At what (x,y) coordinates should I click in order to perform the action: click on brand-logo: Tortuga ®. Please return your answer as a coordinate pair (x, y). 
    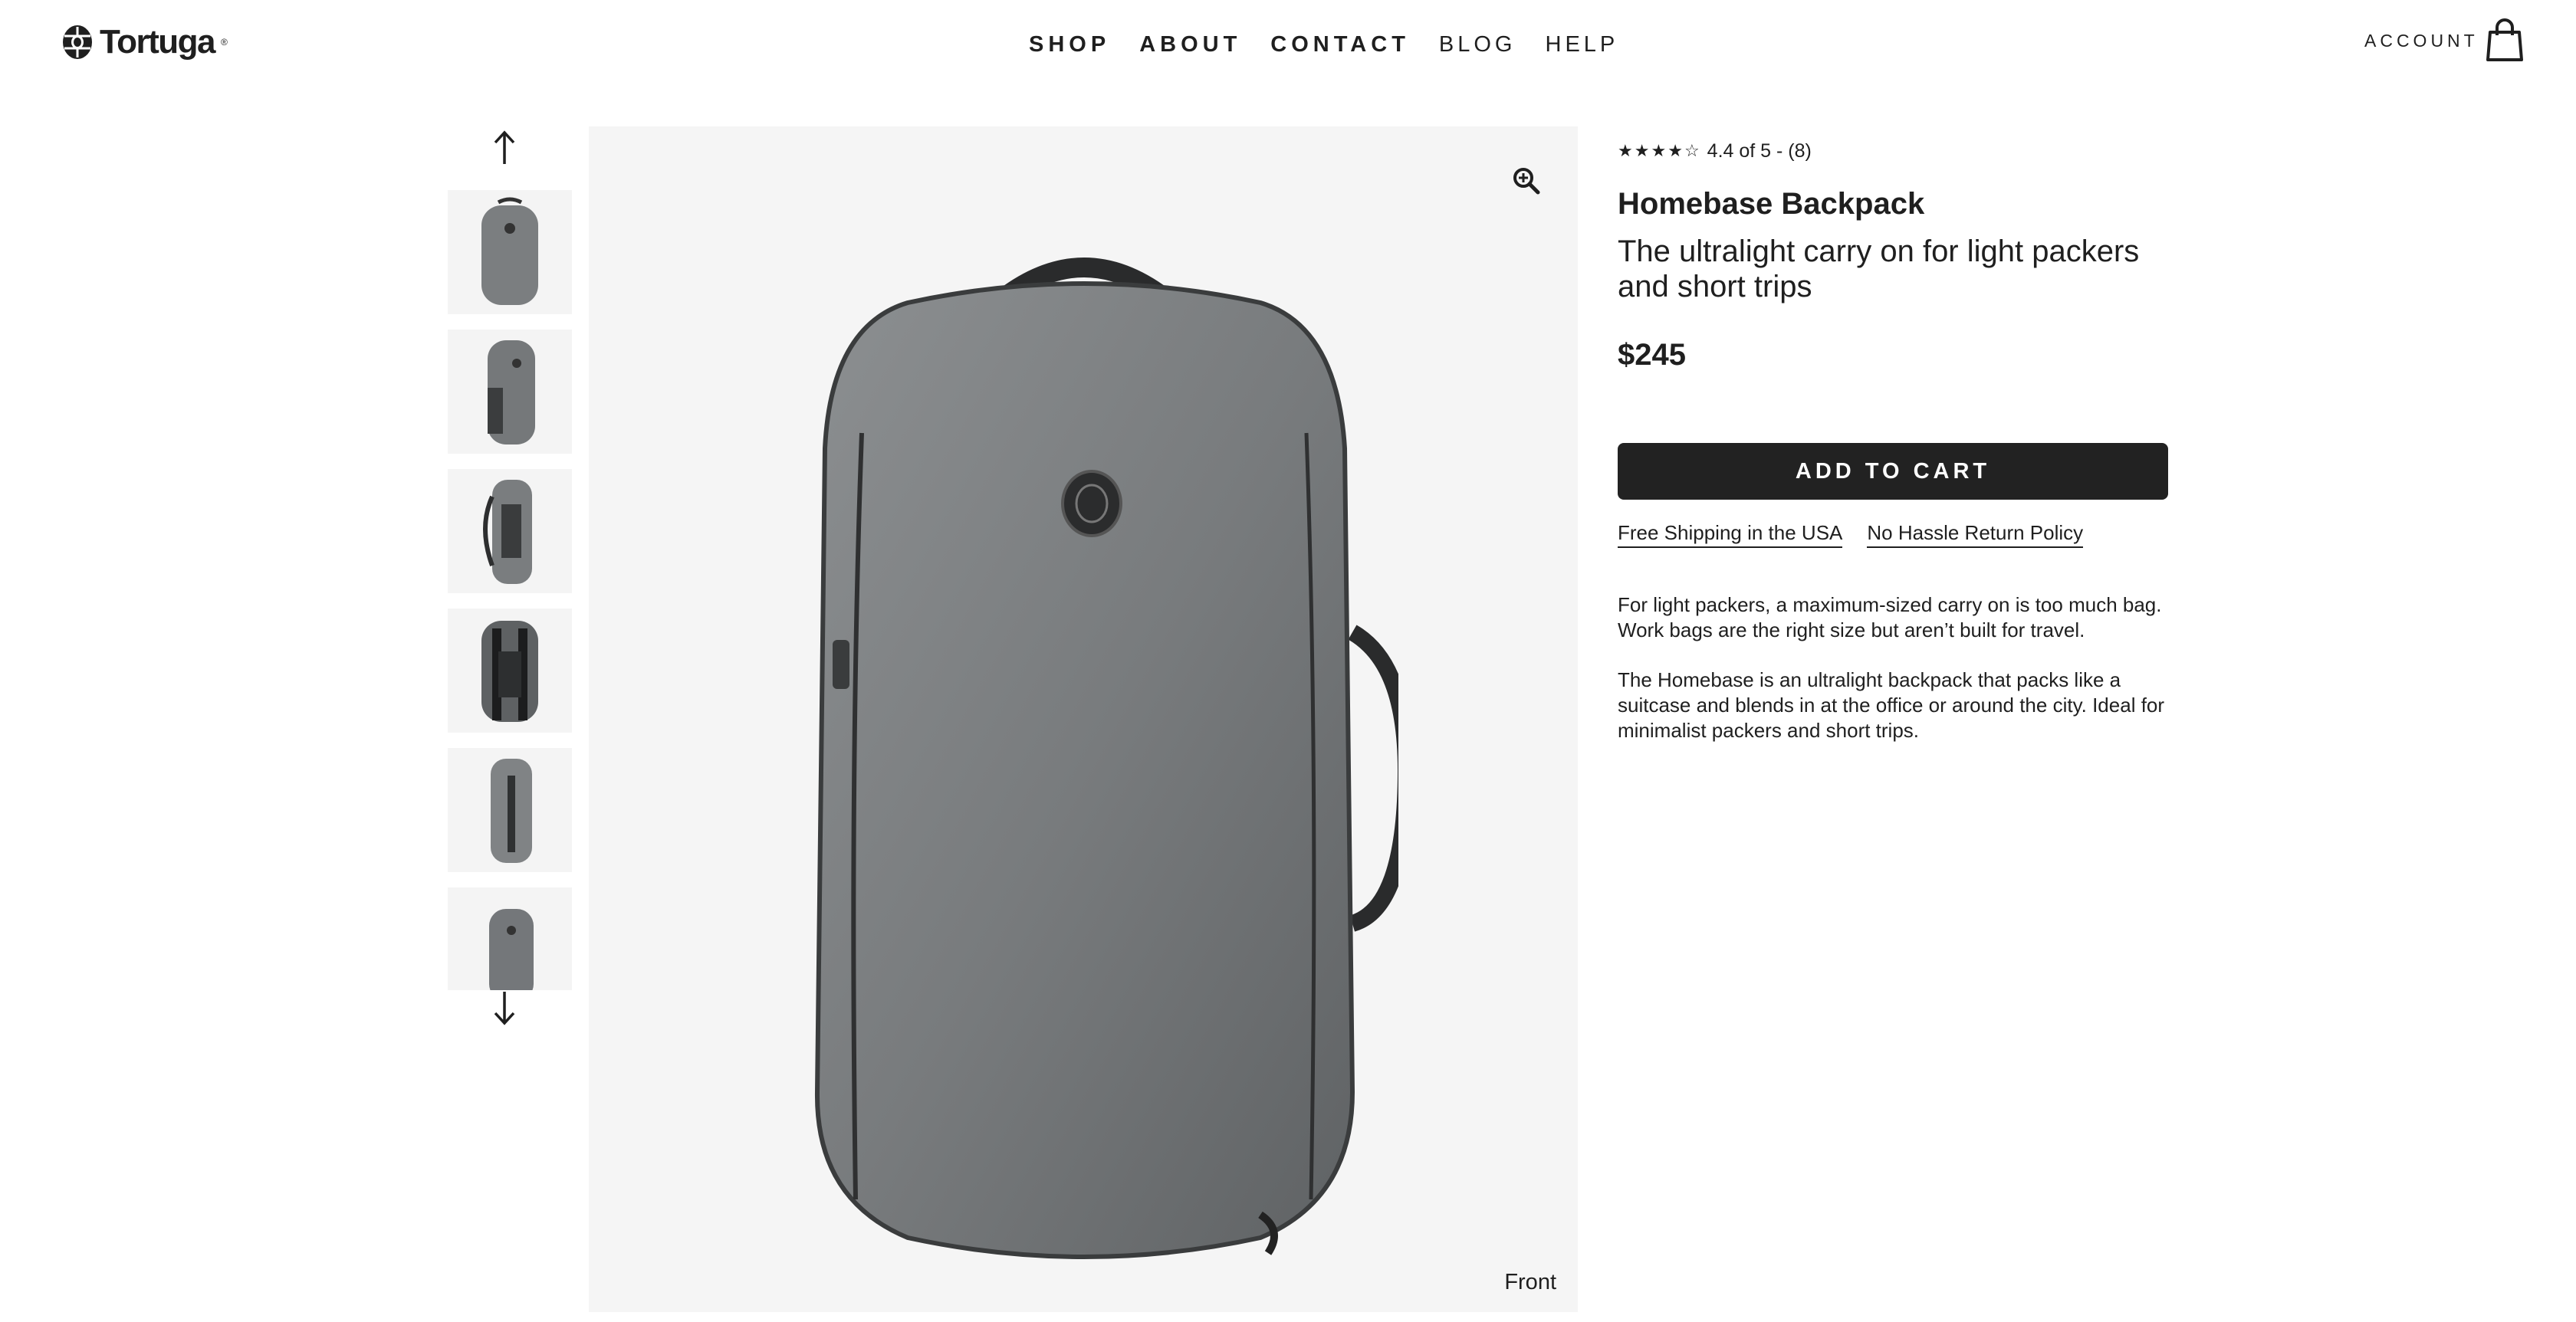
    Looking at the image, I should click on (144, 42).